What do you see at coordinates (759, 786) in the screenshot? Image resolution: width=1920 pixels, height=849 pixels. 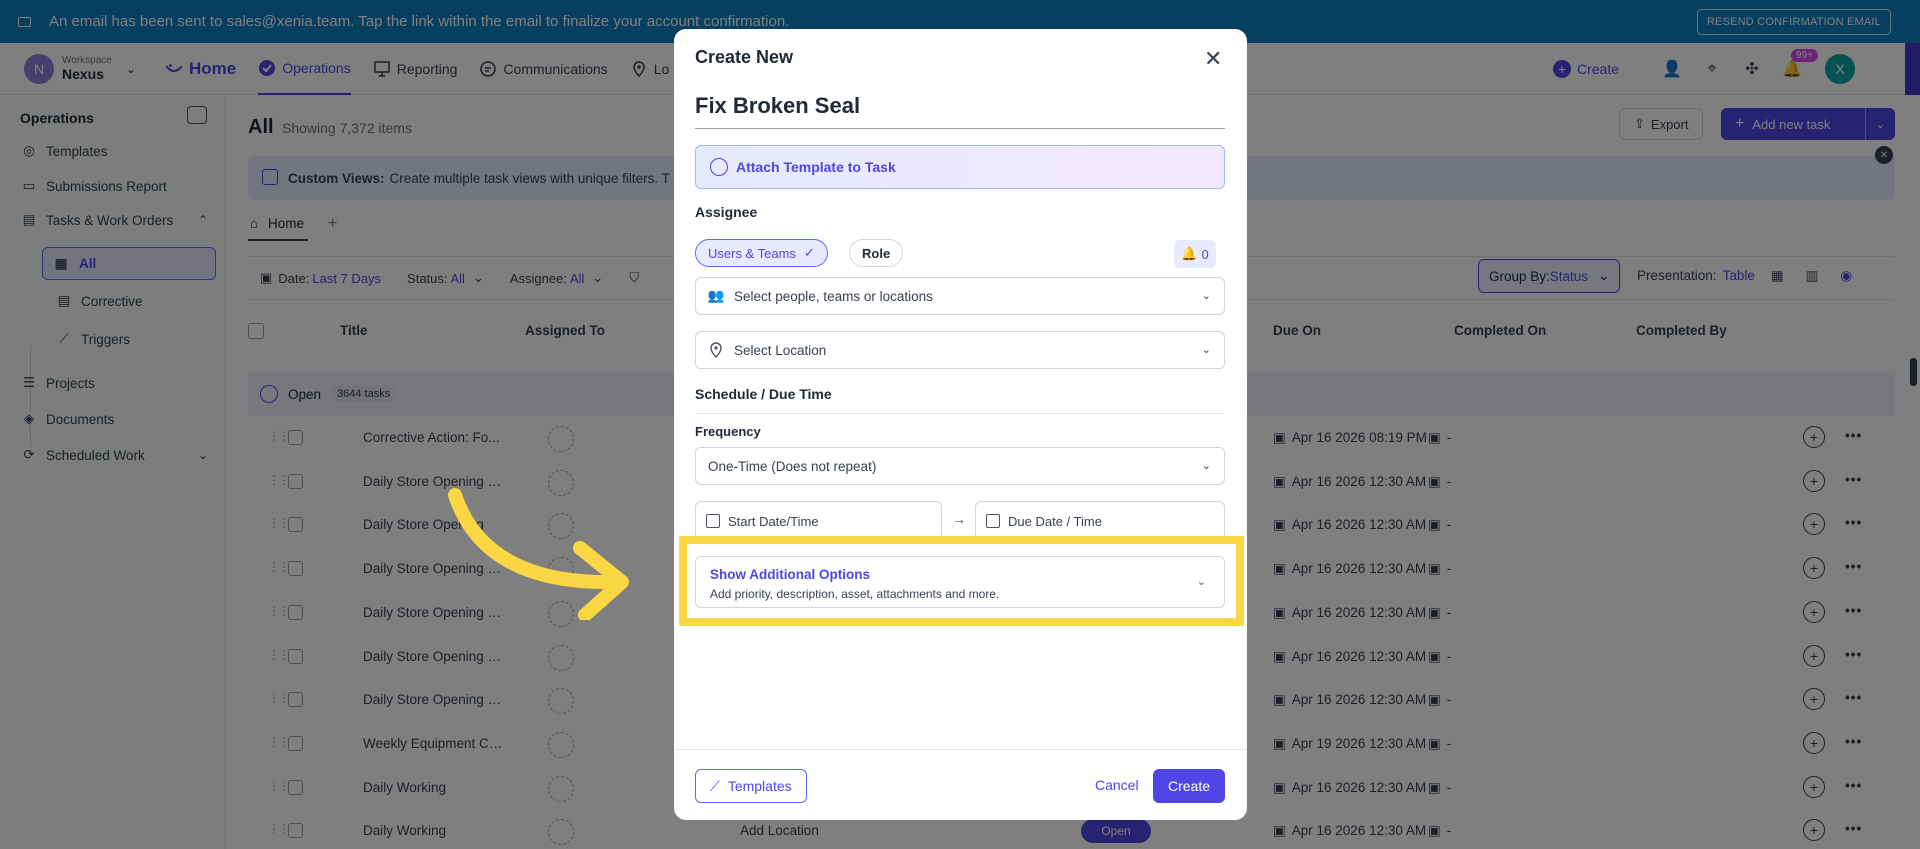 I see `templates-label: Templates` at bounding box center [759, 786].